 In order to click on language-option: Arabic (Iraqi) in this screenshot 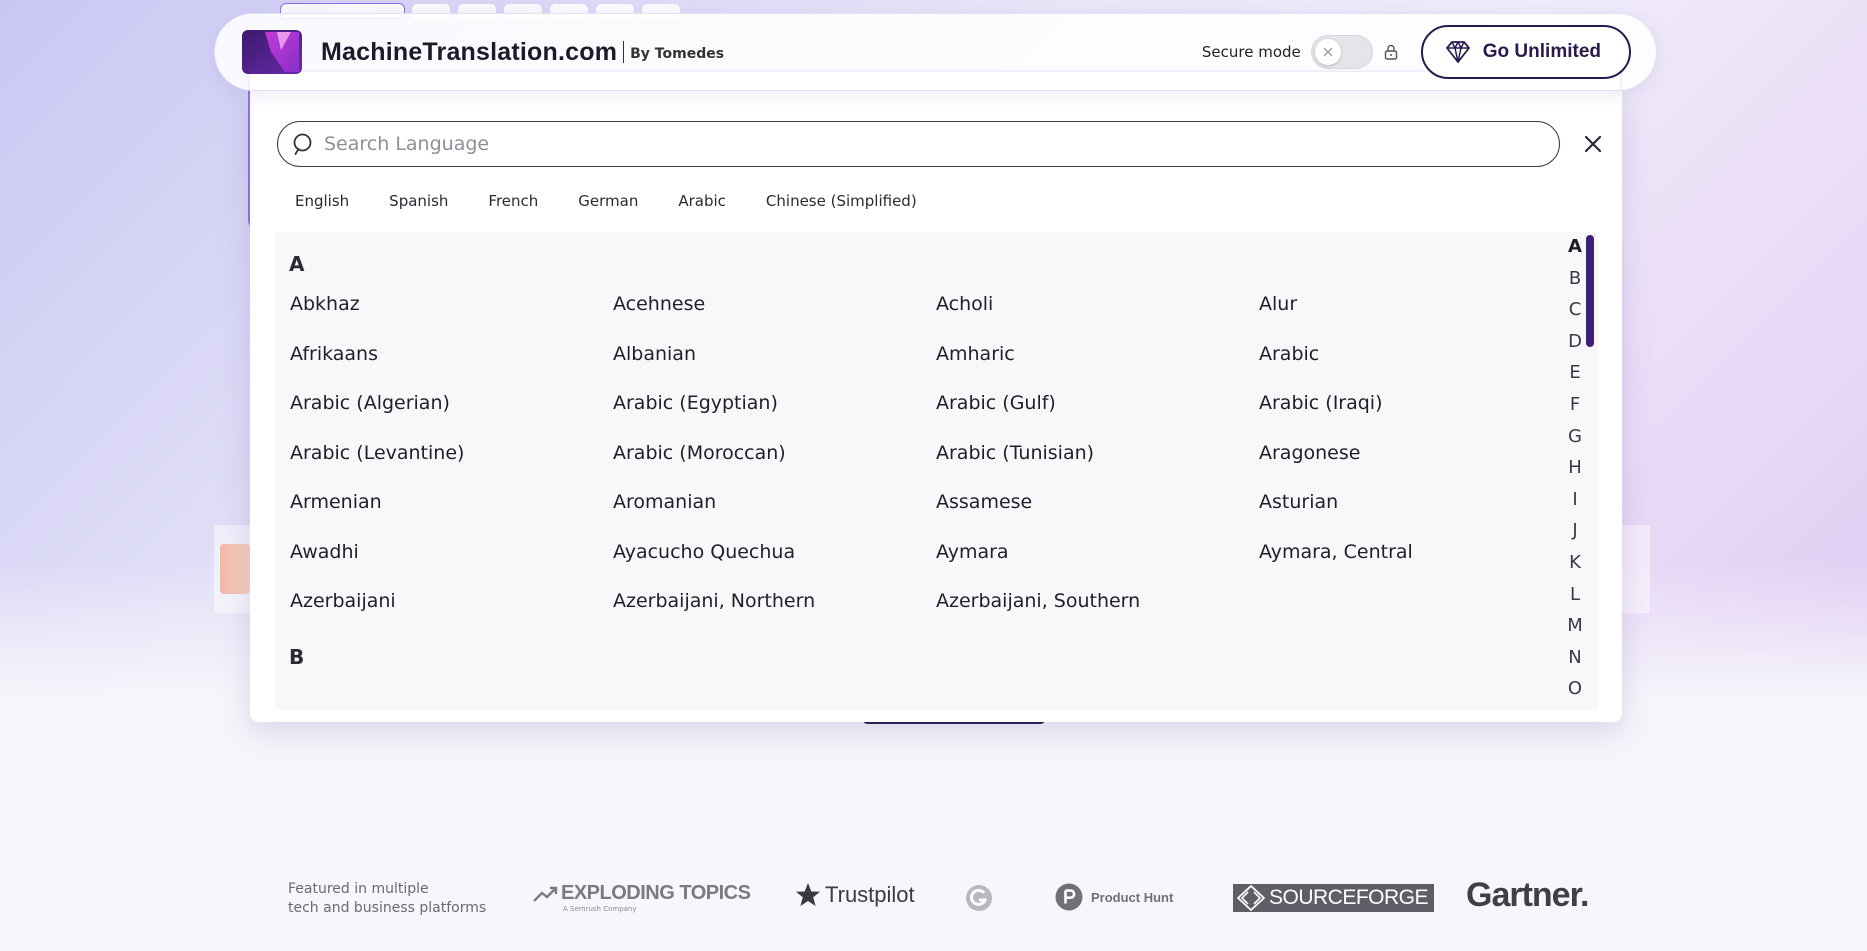, I will do `click(1321, 403)`.